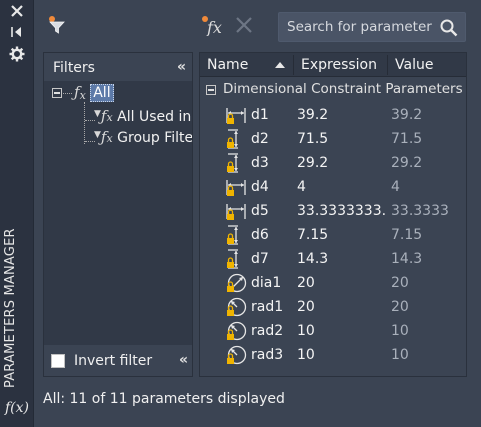  I want to click on parameter-row: d1 39.2 39.2, so click(333, 115).